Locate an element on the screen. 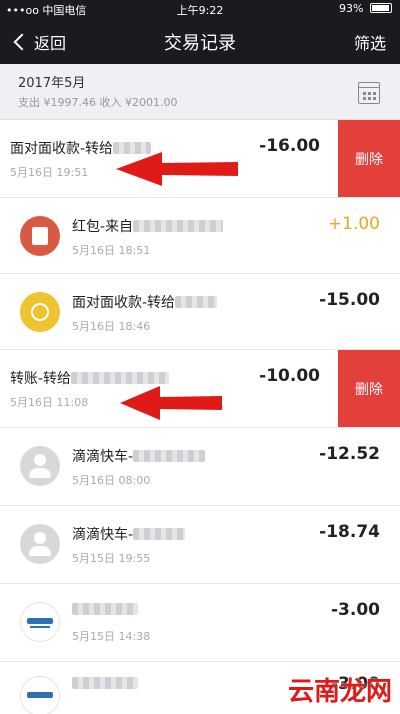  navigation-bar: 返回 交易记录 筛选 is located at coordinates (200, 41).